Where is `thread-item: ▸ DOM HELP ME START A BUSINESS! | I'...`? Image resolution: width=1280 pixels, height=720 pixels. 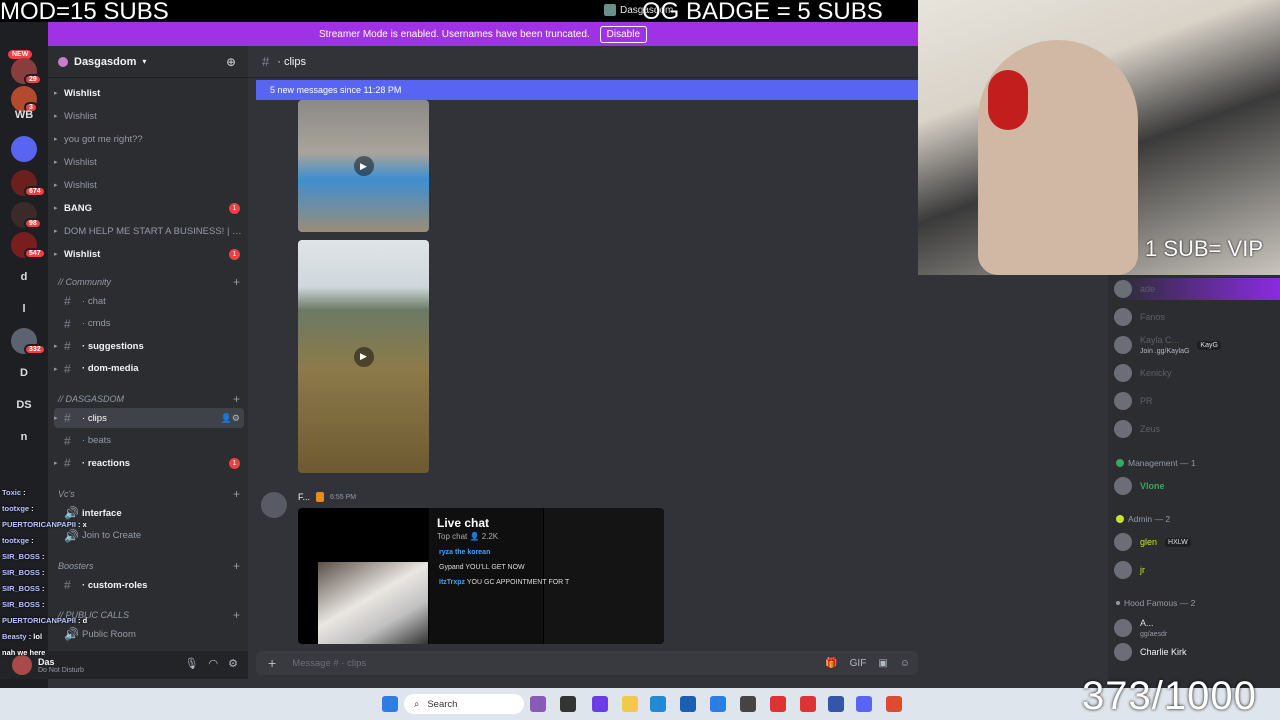 thread-item: ▸ DOM HELP ME START A BUSINESS! | I'... is located at coordinates (149, 231).